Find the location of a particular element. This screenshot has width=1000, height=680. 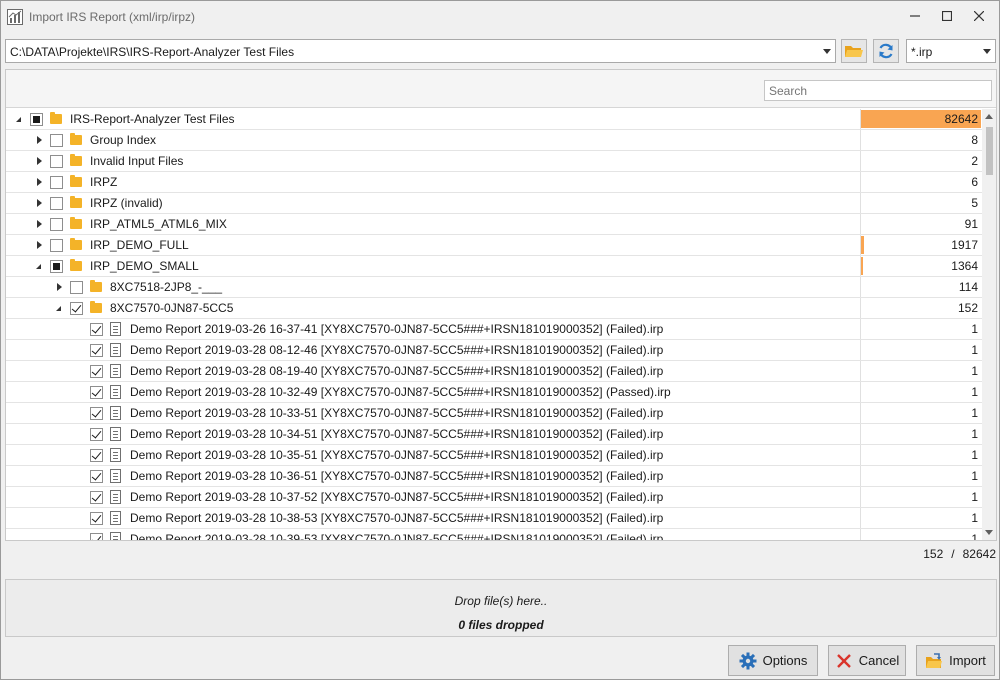

cancel-button: Cancel is located at coordinates (867, 660).